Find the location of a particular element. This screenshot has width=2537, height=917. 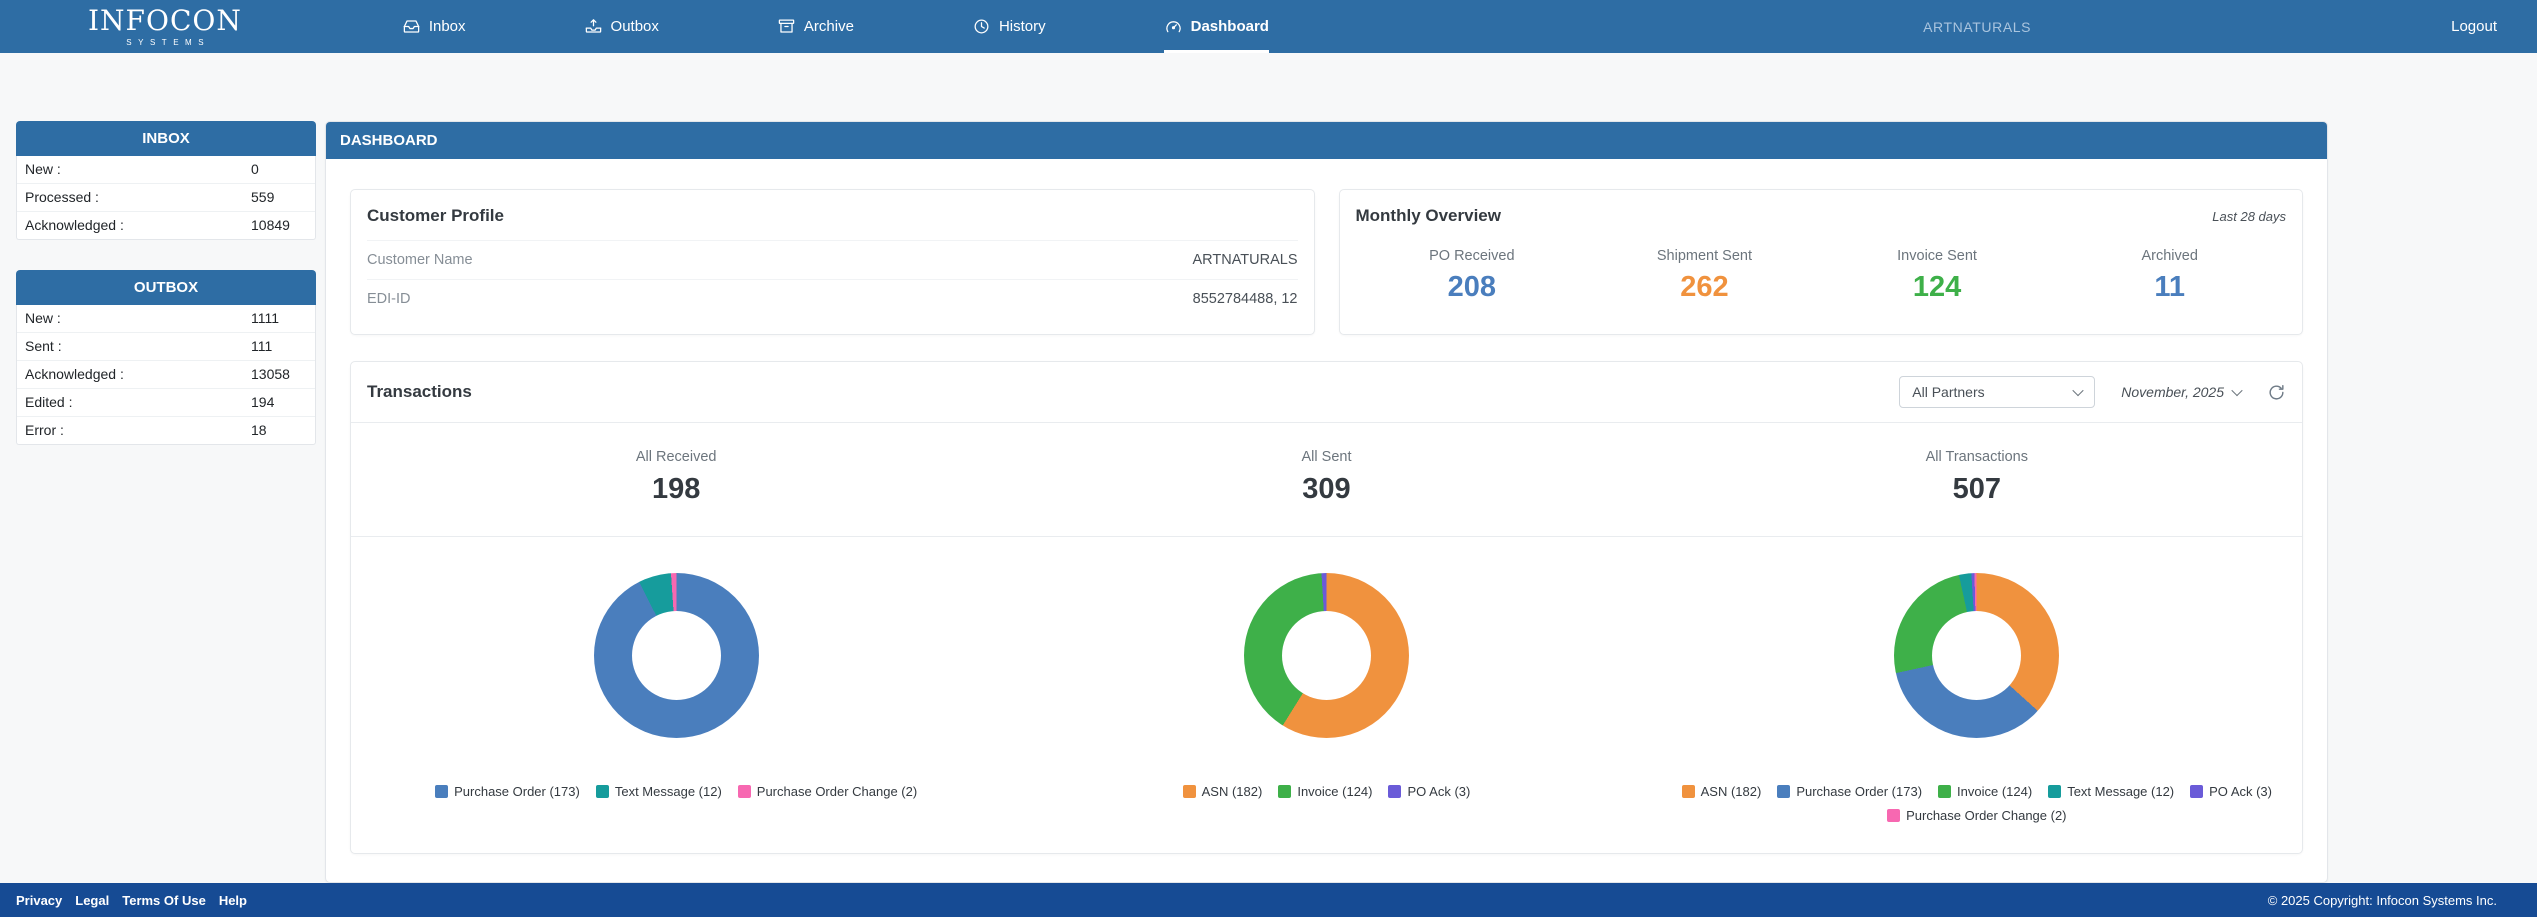

brand-subname: SYSTEMS is located at coordinates (168, 42).